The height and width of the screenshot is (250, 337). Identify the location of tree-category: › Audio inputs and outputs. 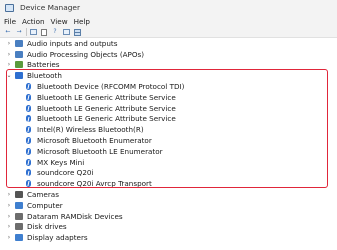
(62, 43).